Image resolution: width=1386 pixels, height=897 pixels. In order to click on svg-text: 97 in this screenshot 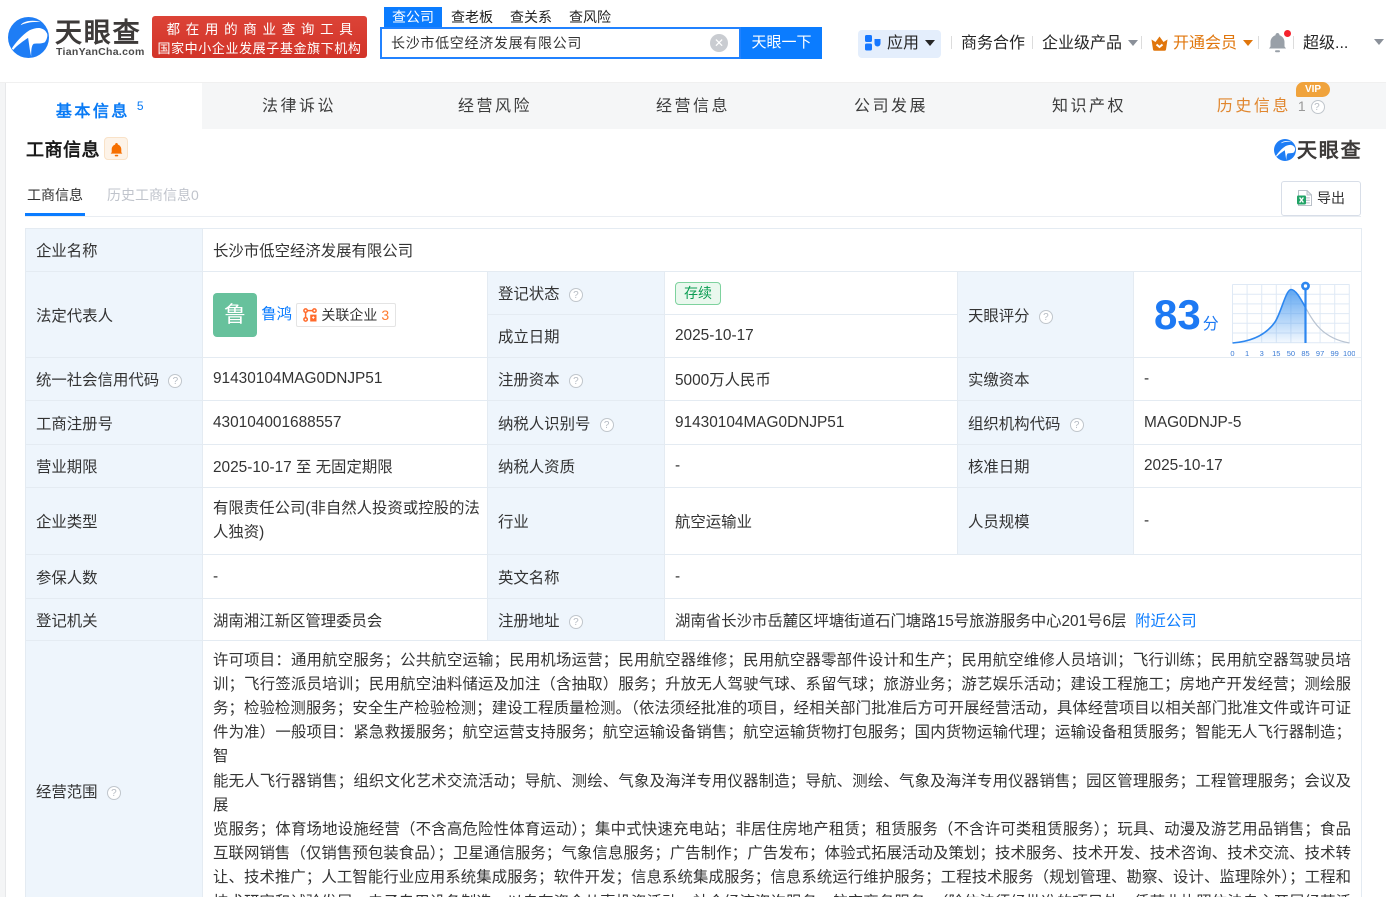, I will do `click(1320, 353)`.